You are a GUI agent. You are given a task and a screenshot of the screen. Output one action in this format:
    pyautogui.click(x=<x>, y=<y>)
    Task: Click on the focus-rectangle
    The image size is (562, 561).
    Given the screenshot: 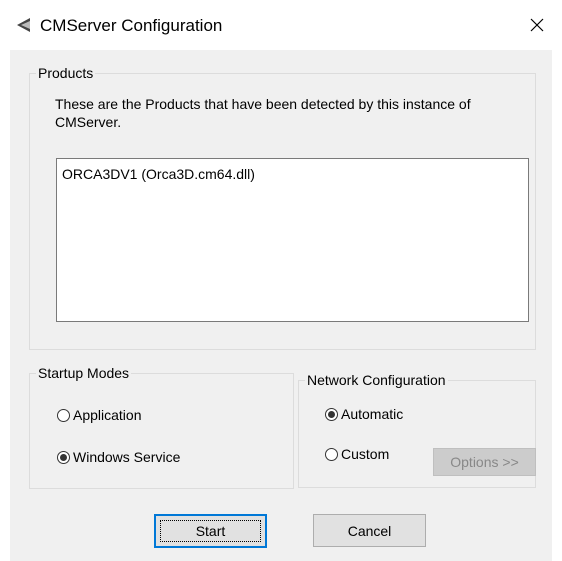 What is the action you would take?
    pyautogui.click(x=210, y=531)
    